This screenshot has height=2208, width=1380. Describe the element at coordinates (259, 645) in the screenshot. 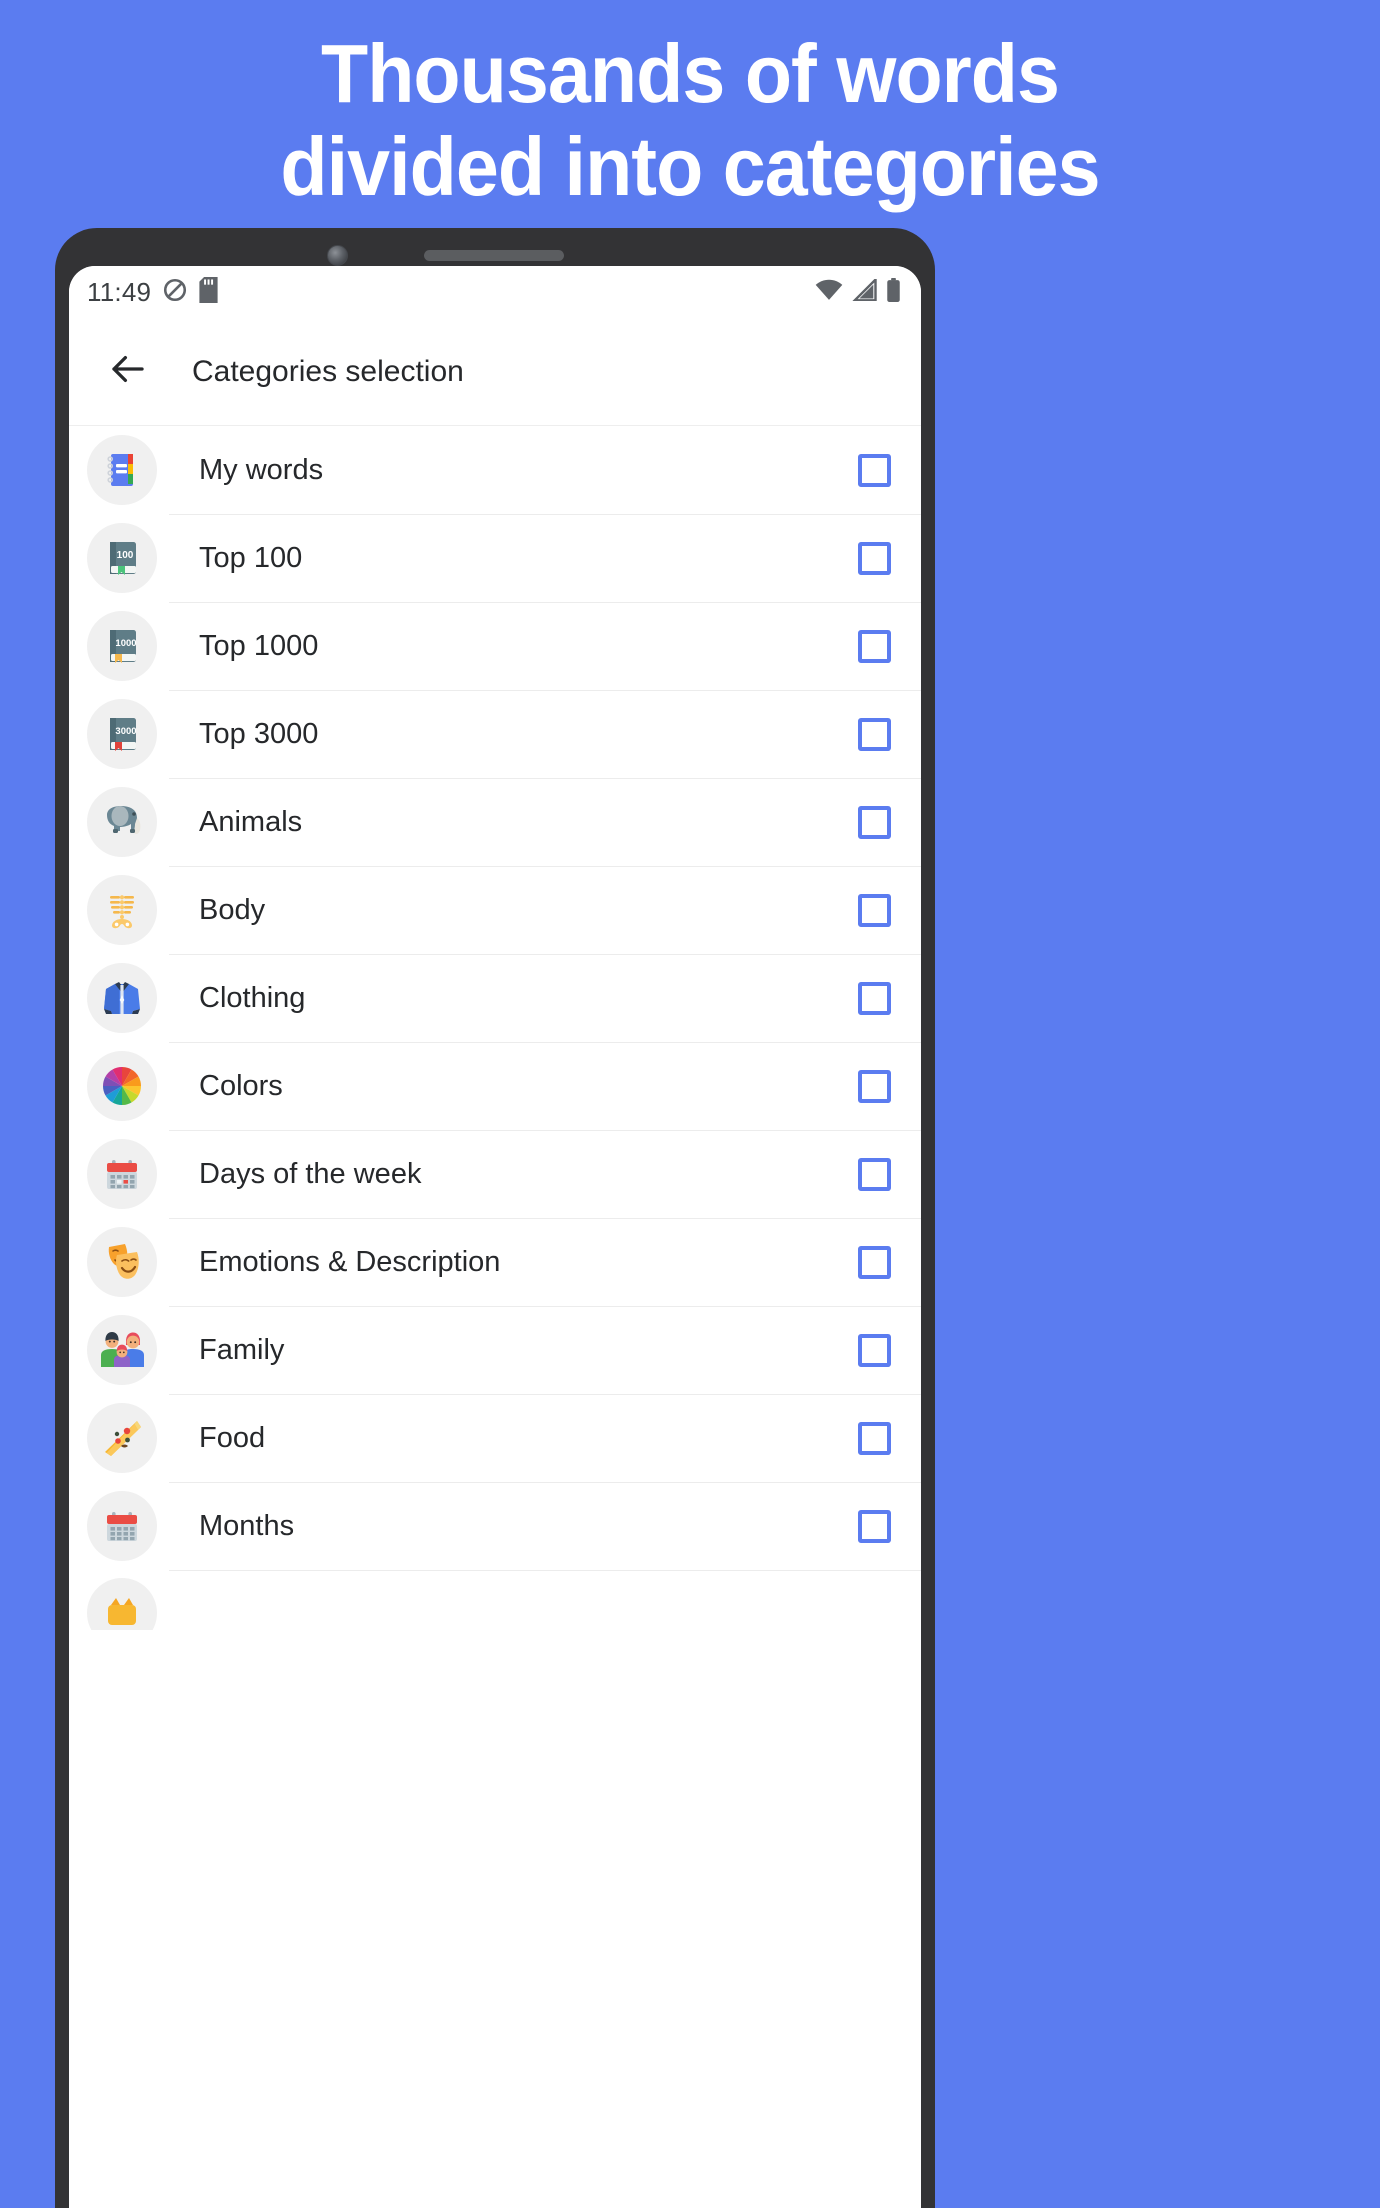

I see `list-item-label: Top 1000` at that location.